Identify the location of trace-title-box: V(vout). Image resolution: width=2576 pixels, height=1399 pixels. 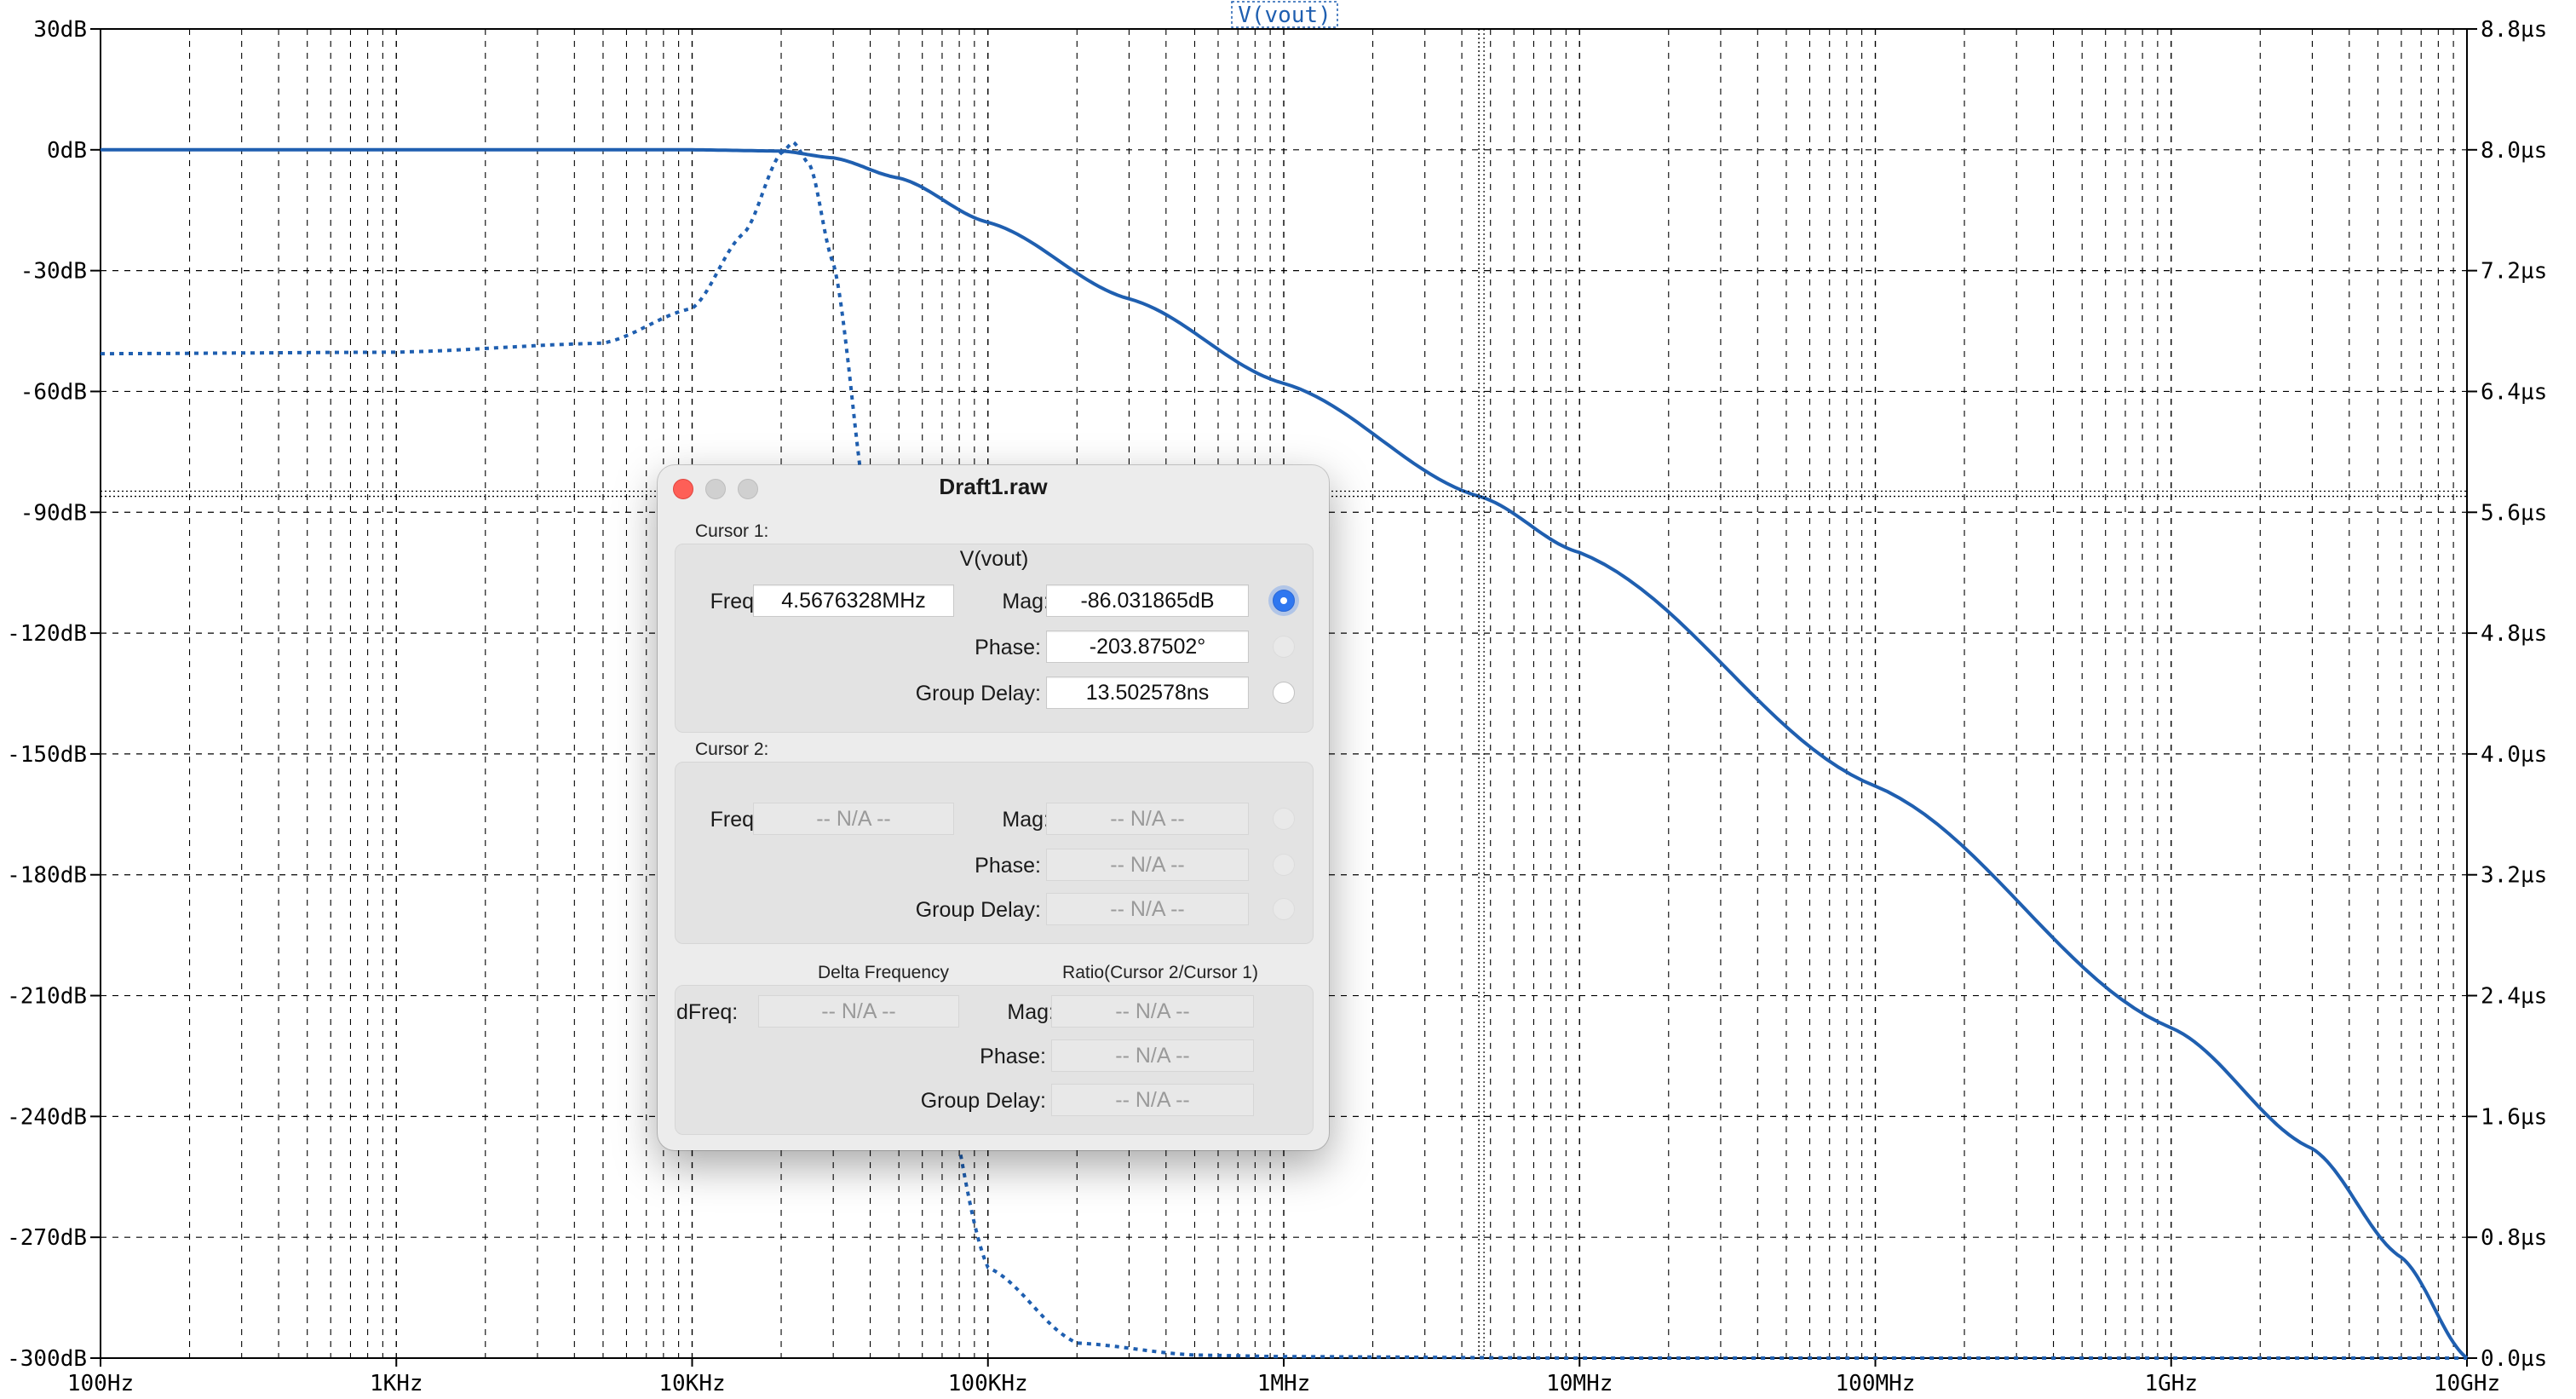
(1285, 14).